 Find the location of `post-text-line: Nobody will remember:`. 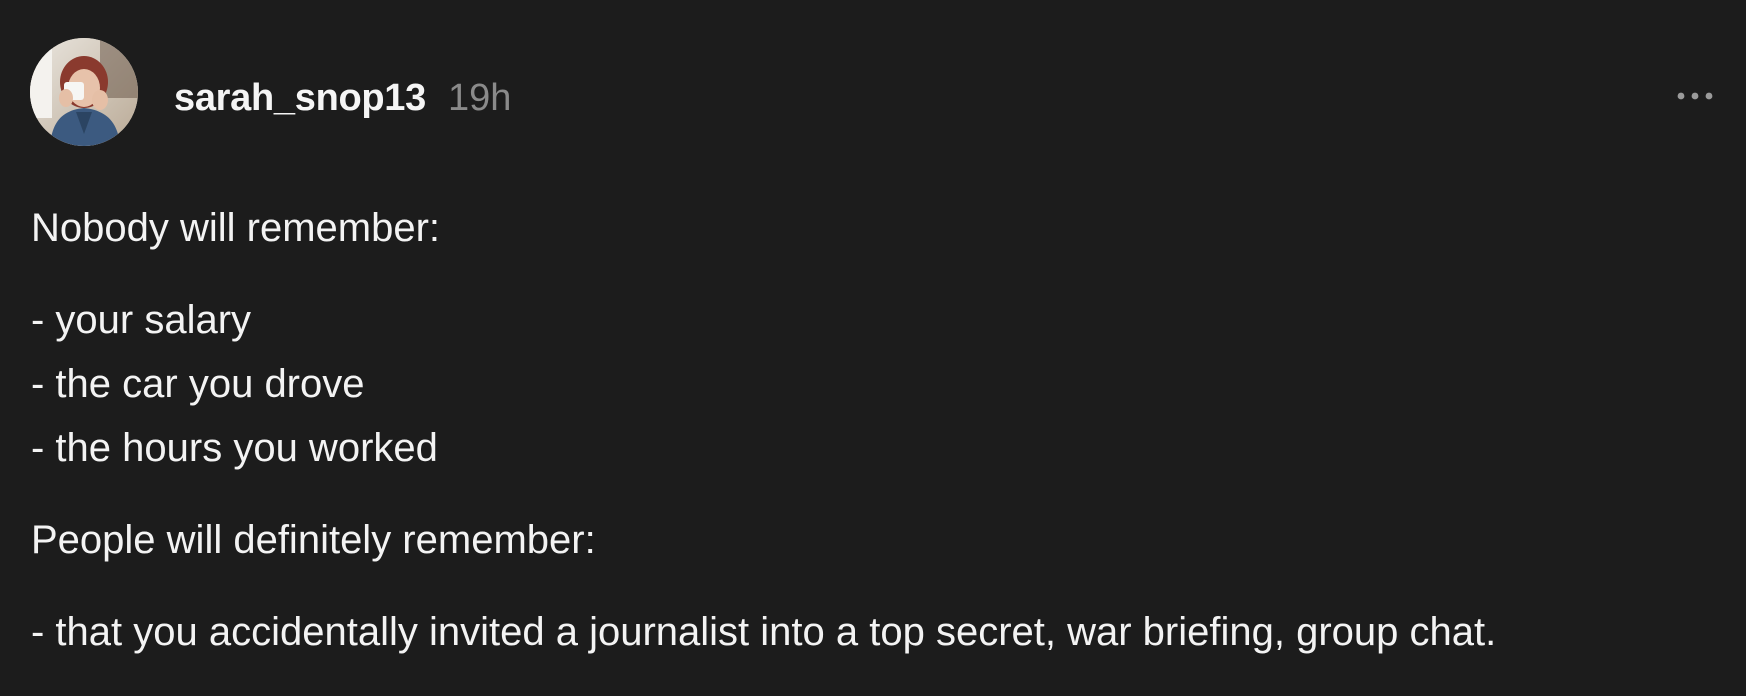

post-text-line: Nobody will remember: is located at coordinates (236, 228).